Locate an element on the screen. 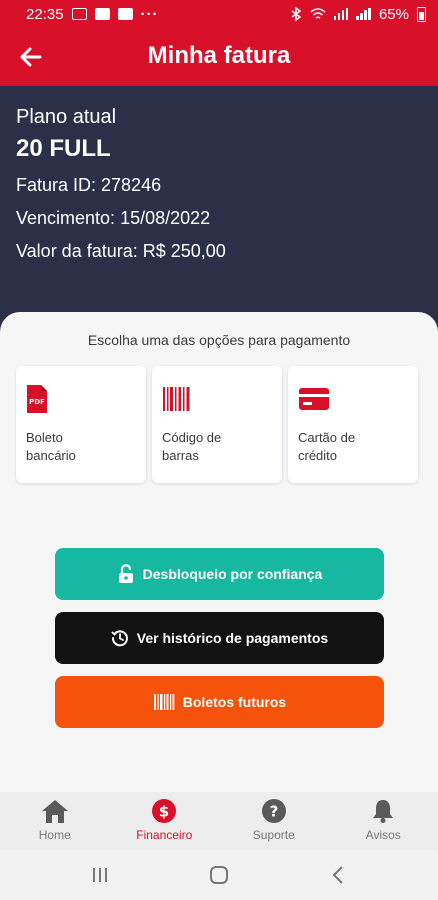  option-cartao-de-credito: Cartão de crédito is located at coordinates (353, 424).